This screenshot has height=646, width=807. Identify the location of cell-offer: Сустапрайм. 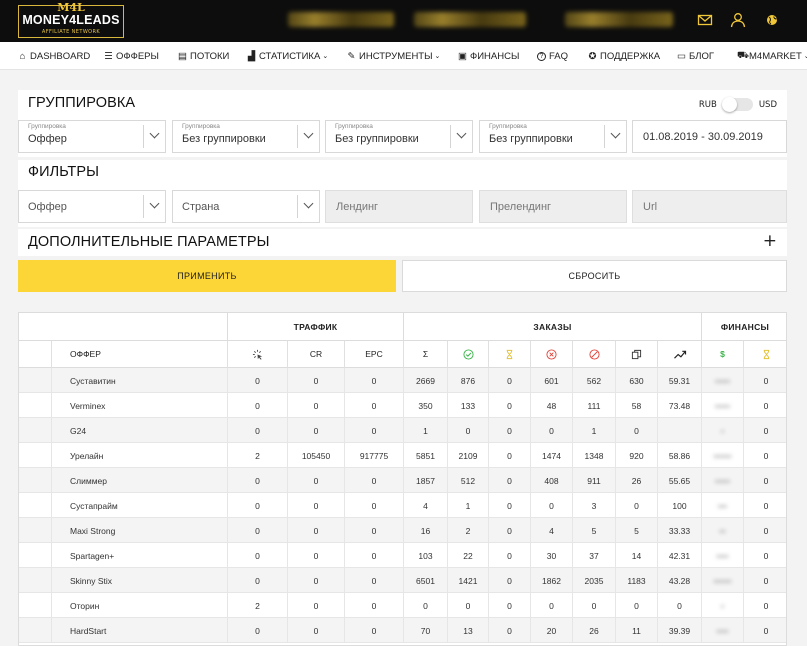
(140, 505).